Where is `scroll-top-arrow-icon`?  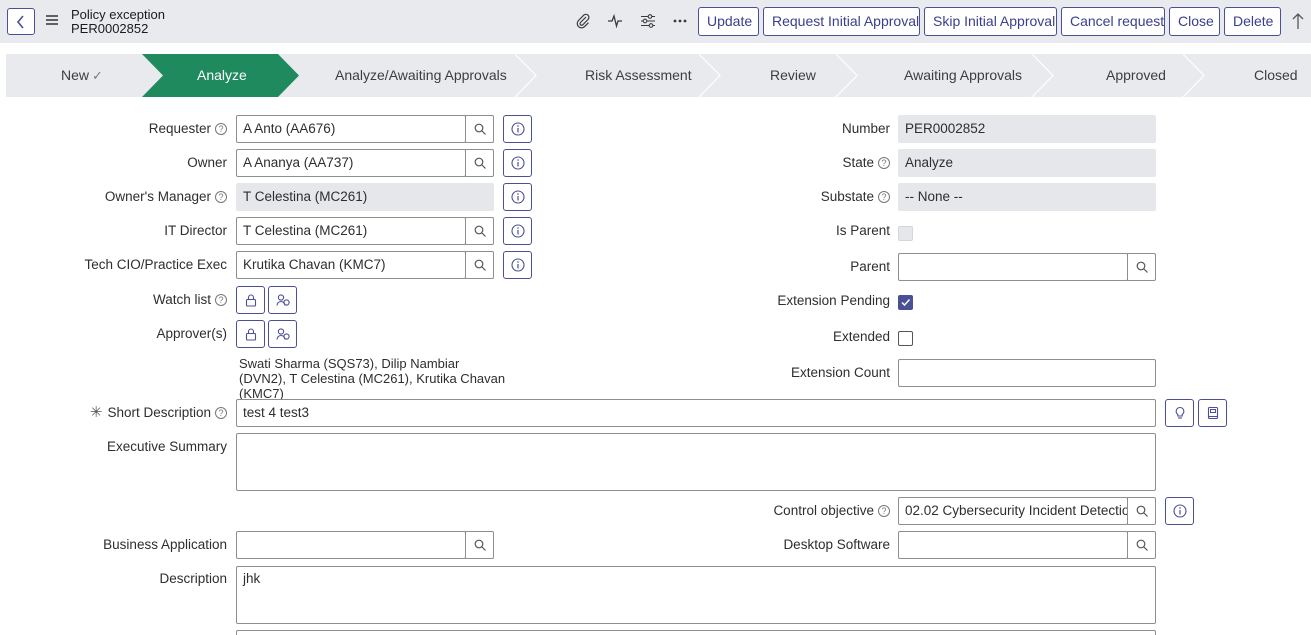 scroll-top-arrow-icon is located at coordinates (1298, 21).